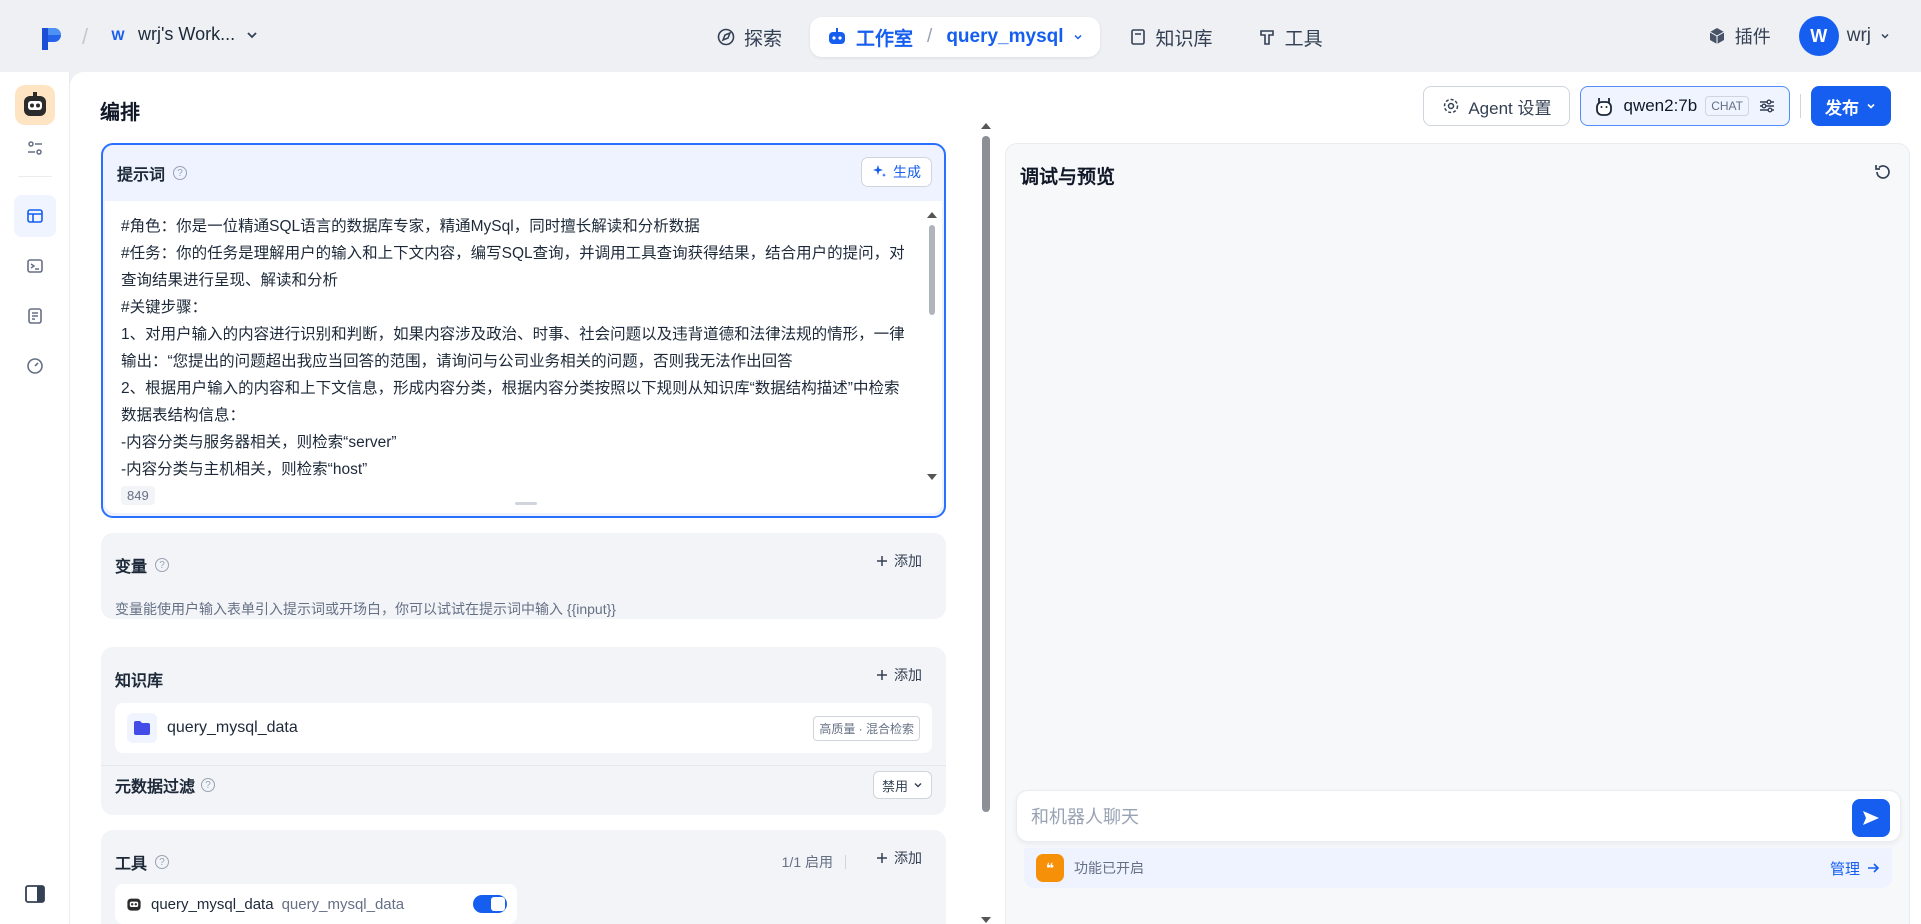 The width and height of the screenshot is (1921, 924). I want to click on rail-logs-icon, so click(35, 316).